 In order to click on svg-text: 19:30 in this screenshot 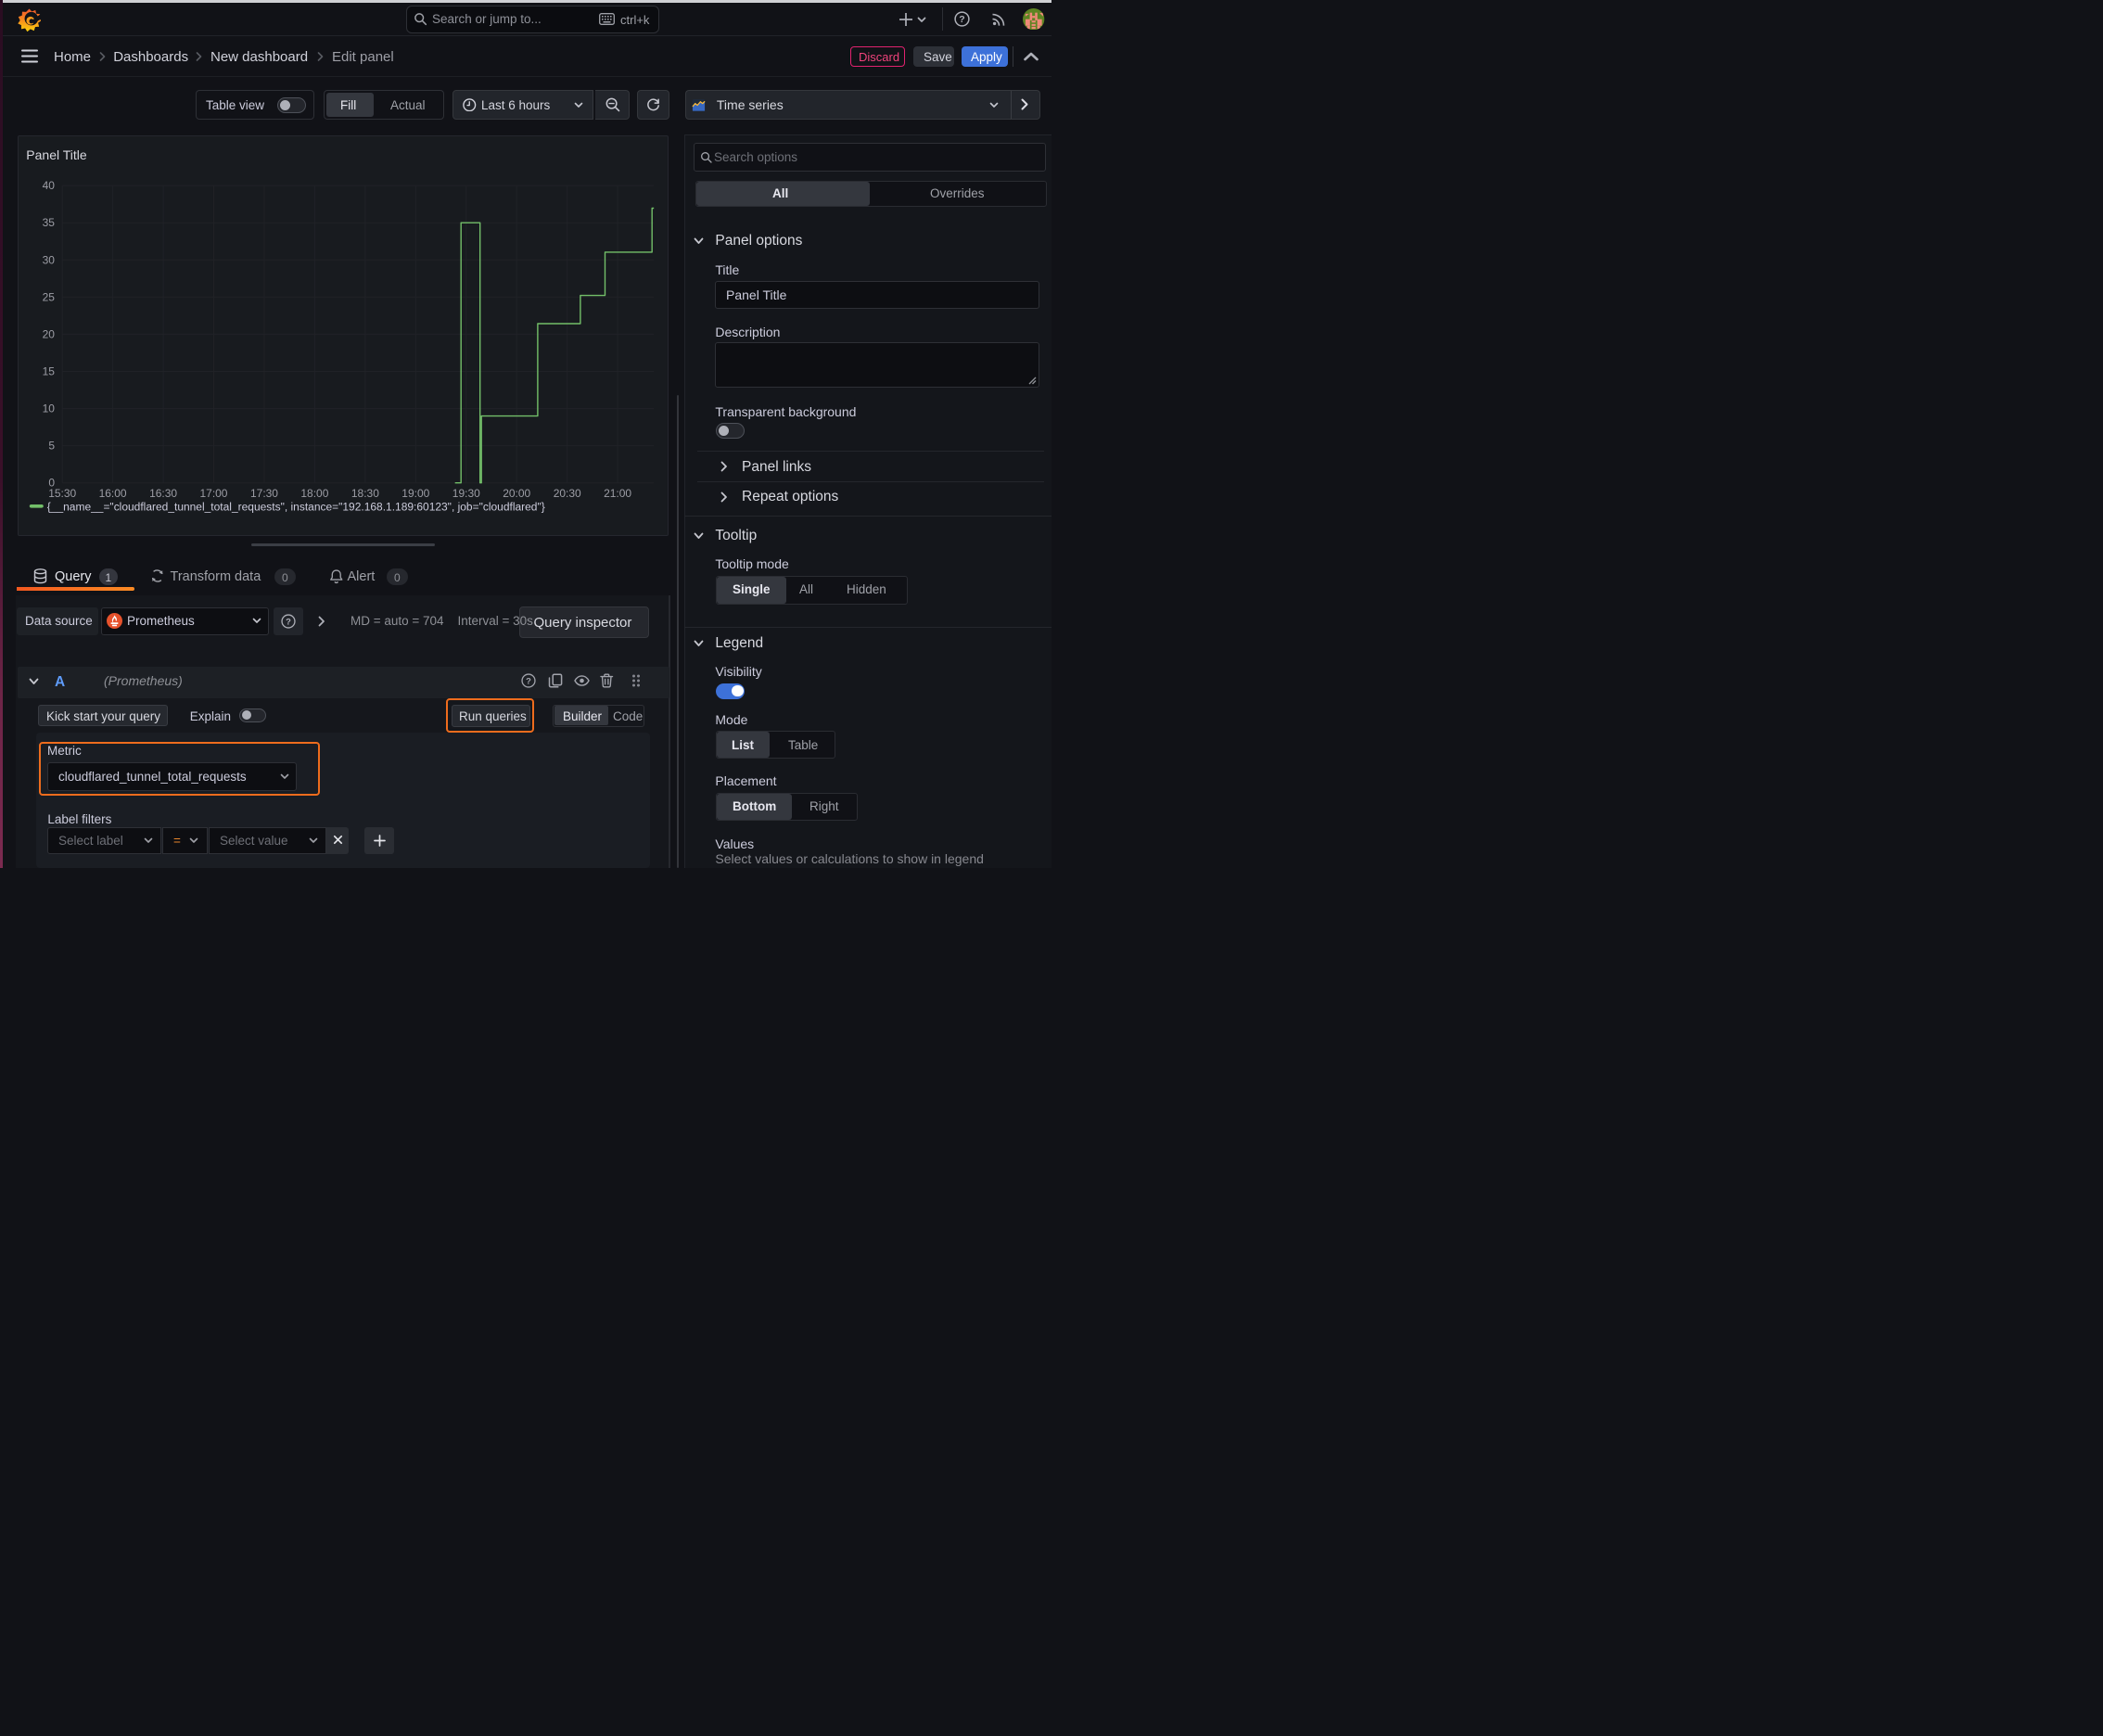, I will do `click(466, 492)`.